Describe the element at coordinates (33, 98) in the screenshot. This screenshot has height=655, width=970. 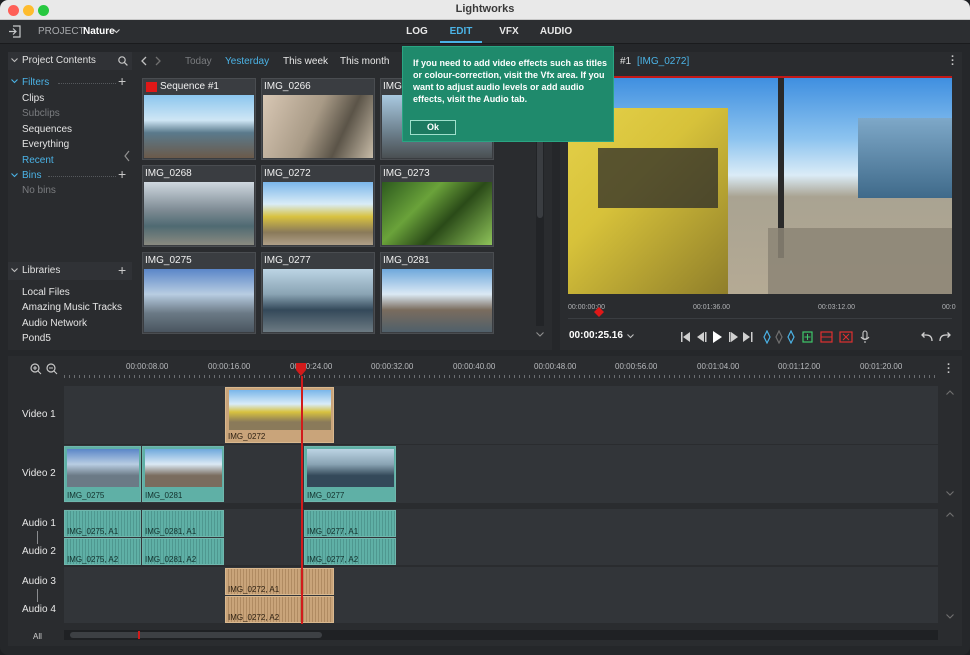
I see `filter-item-clips: Clips` at that location.